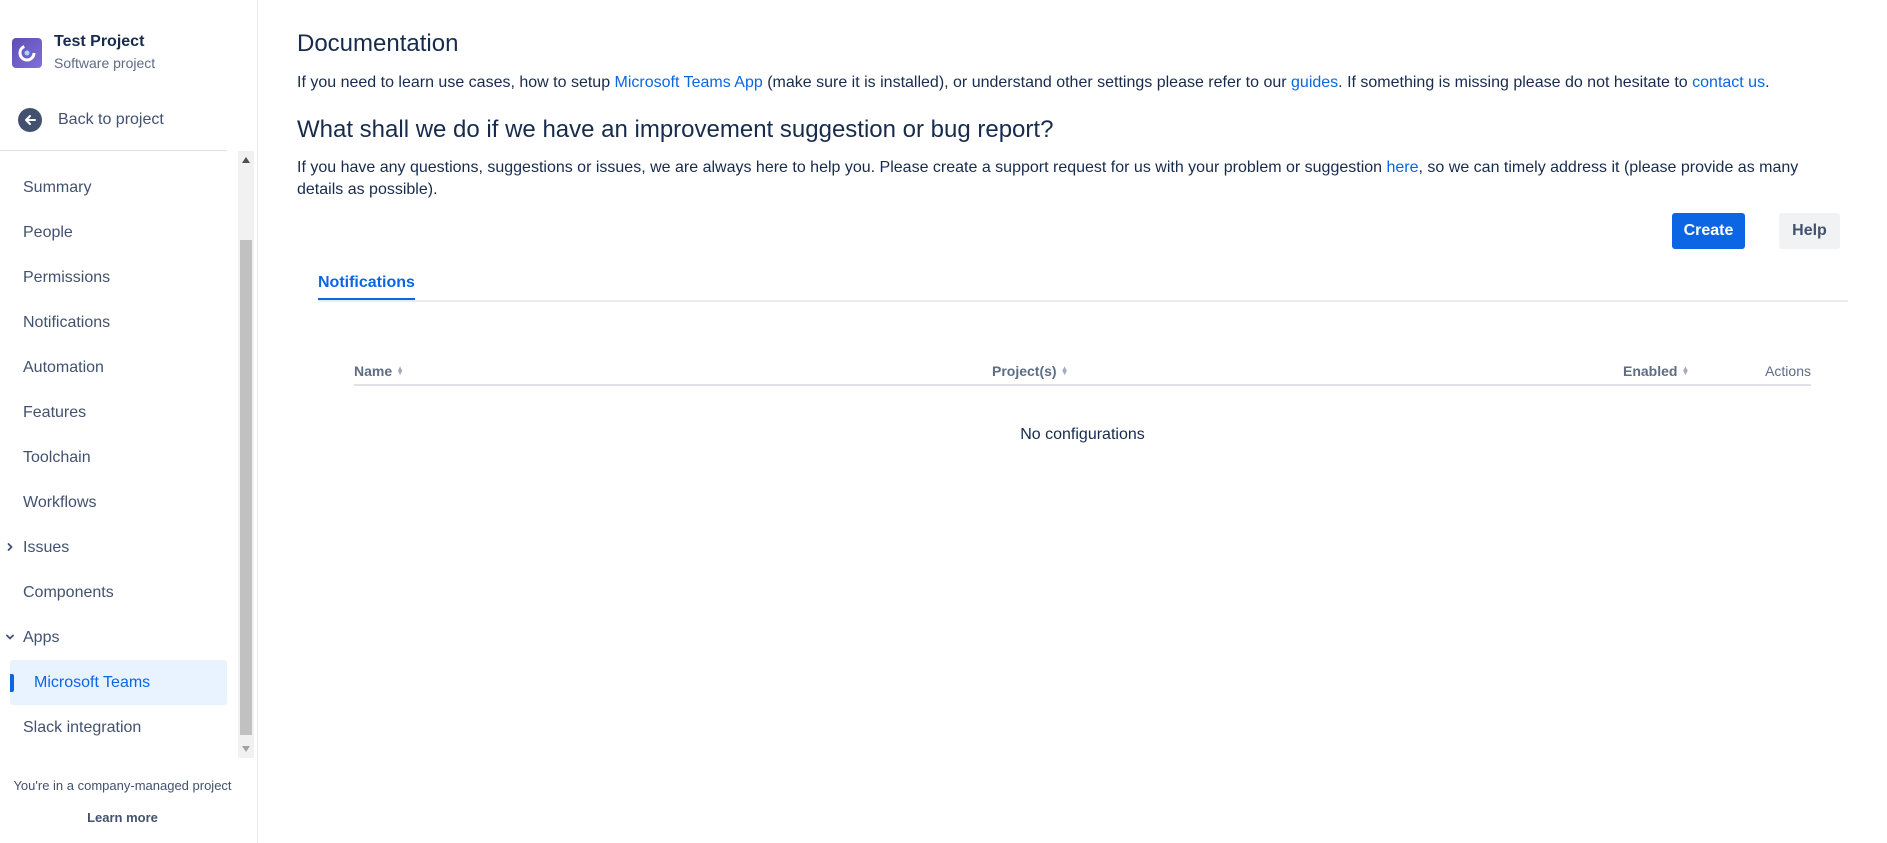  What do you see at coordinates (1767, 82) in the screenshot?
I see `text-segment: .` at bounding box center [1767, 82].